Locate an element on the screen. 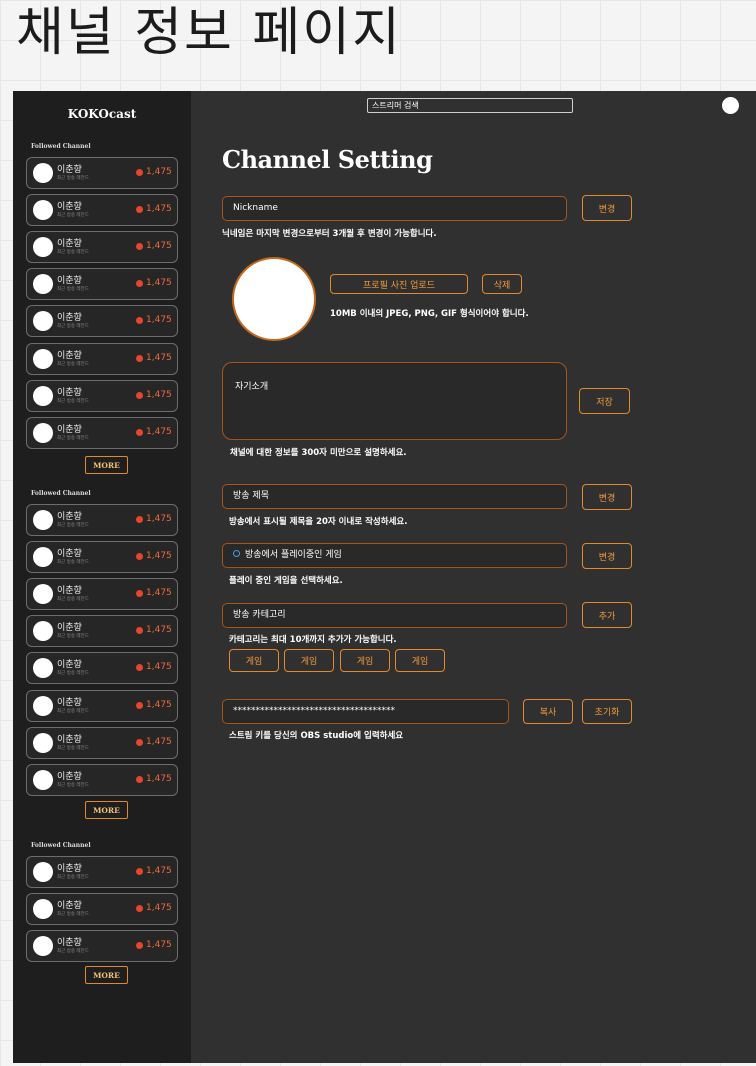 The width and height of the screenshot is (756, 1066). stream-title-change-button: 변경 is located at coordinates (607, 497).